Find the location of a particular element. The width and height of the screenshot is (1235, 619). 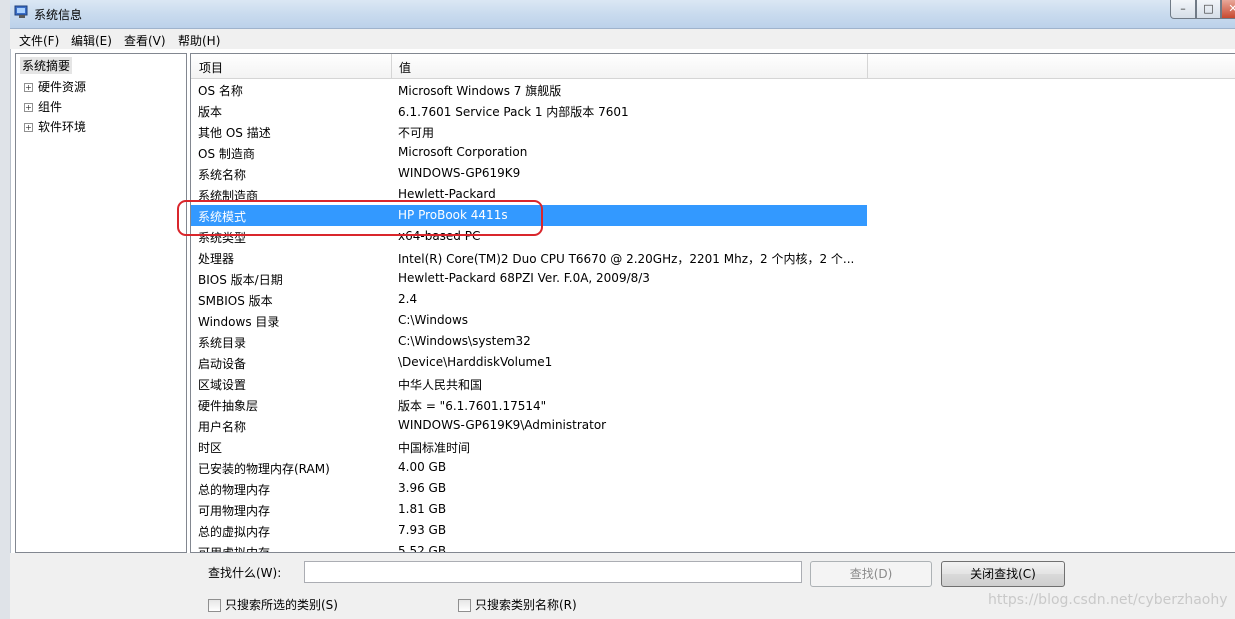

row-value-cell: WINDOWS-GP619K9 is located at coordinates (459, 173).